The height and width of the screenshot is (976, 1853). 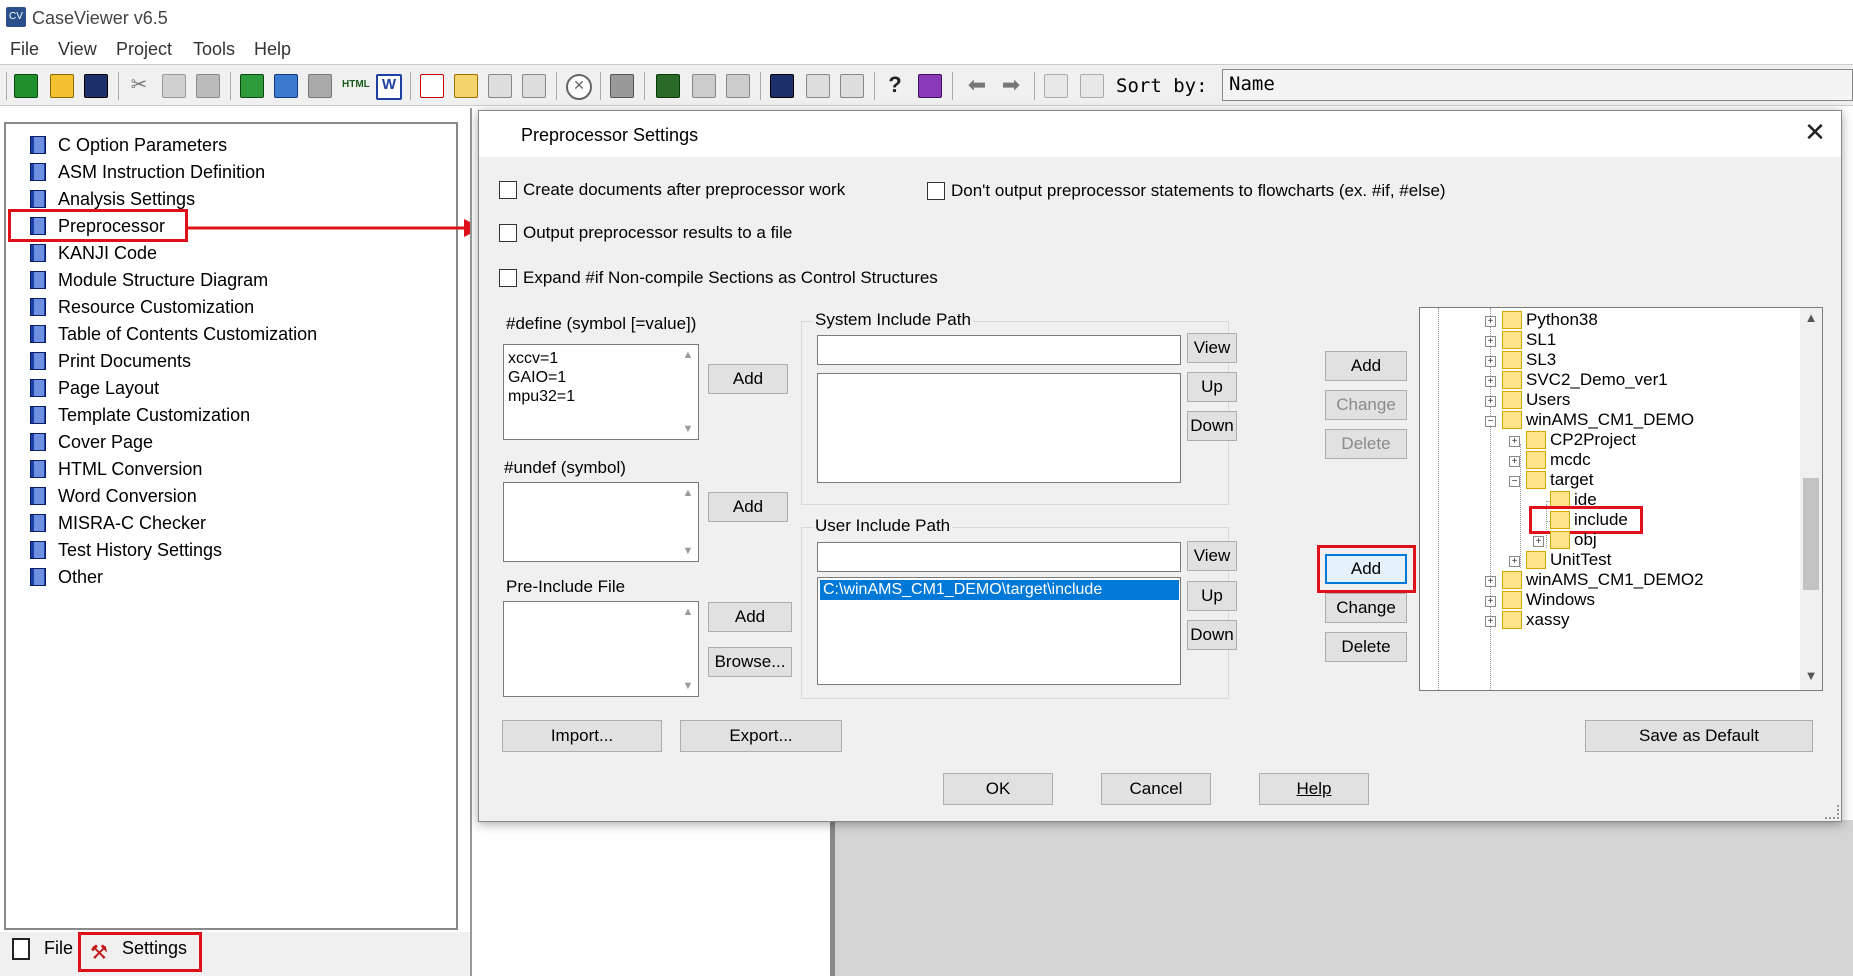 What do you see at coordinates (58, 948) in the screenshot?
I see `tab-file: File` at bounding box center [58, 948].